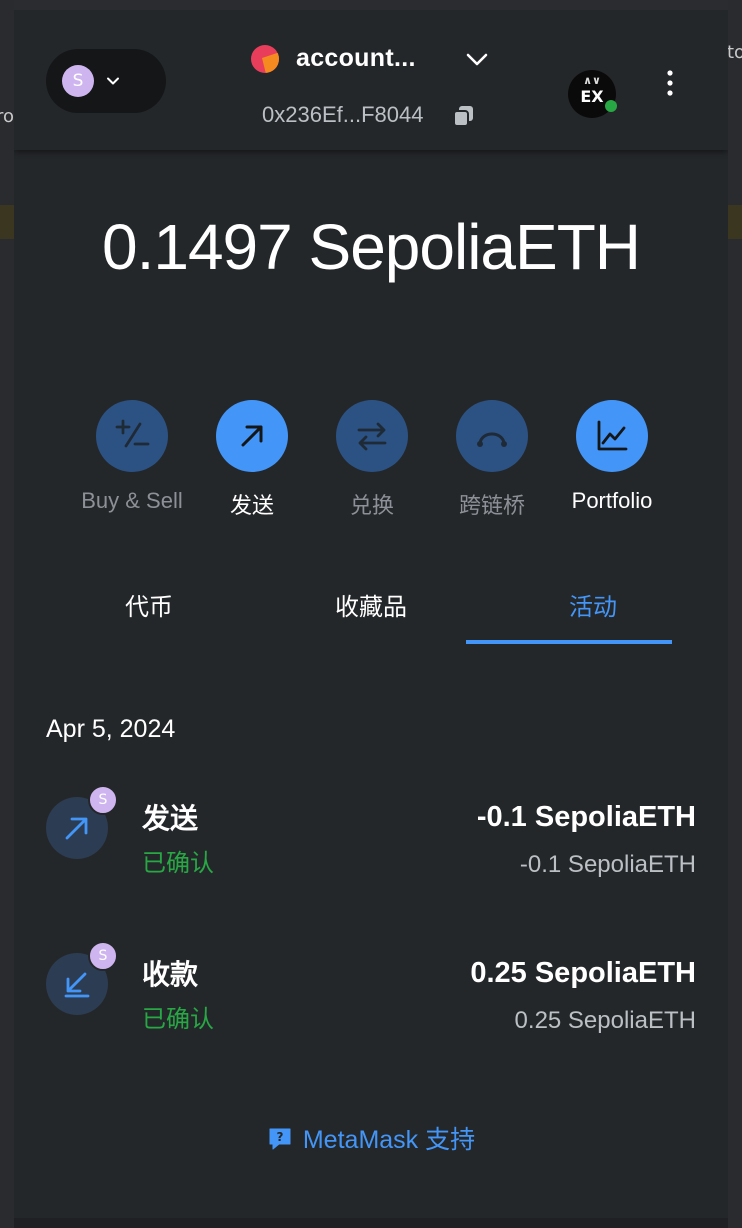 The width and height of the screenshot is (742, 1228). I want to click on activity-item-send: S 发送 已确认 -0.1 SepoliaETH -0.1 SepoliaETH, so click(371, 835).